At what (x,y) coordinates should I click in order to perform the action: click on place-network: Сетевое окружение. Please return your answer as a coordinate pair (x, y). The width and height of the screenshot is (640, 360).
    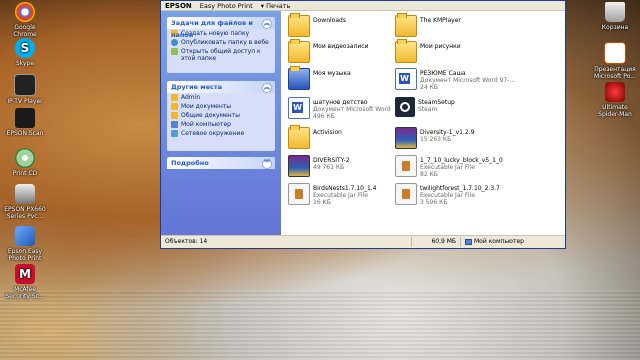
    Looking at the image, I should click on (221, 133).